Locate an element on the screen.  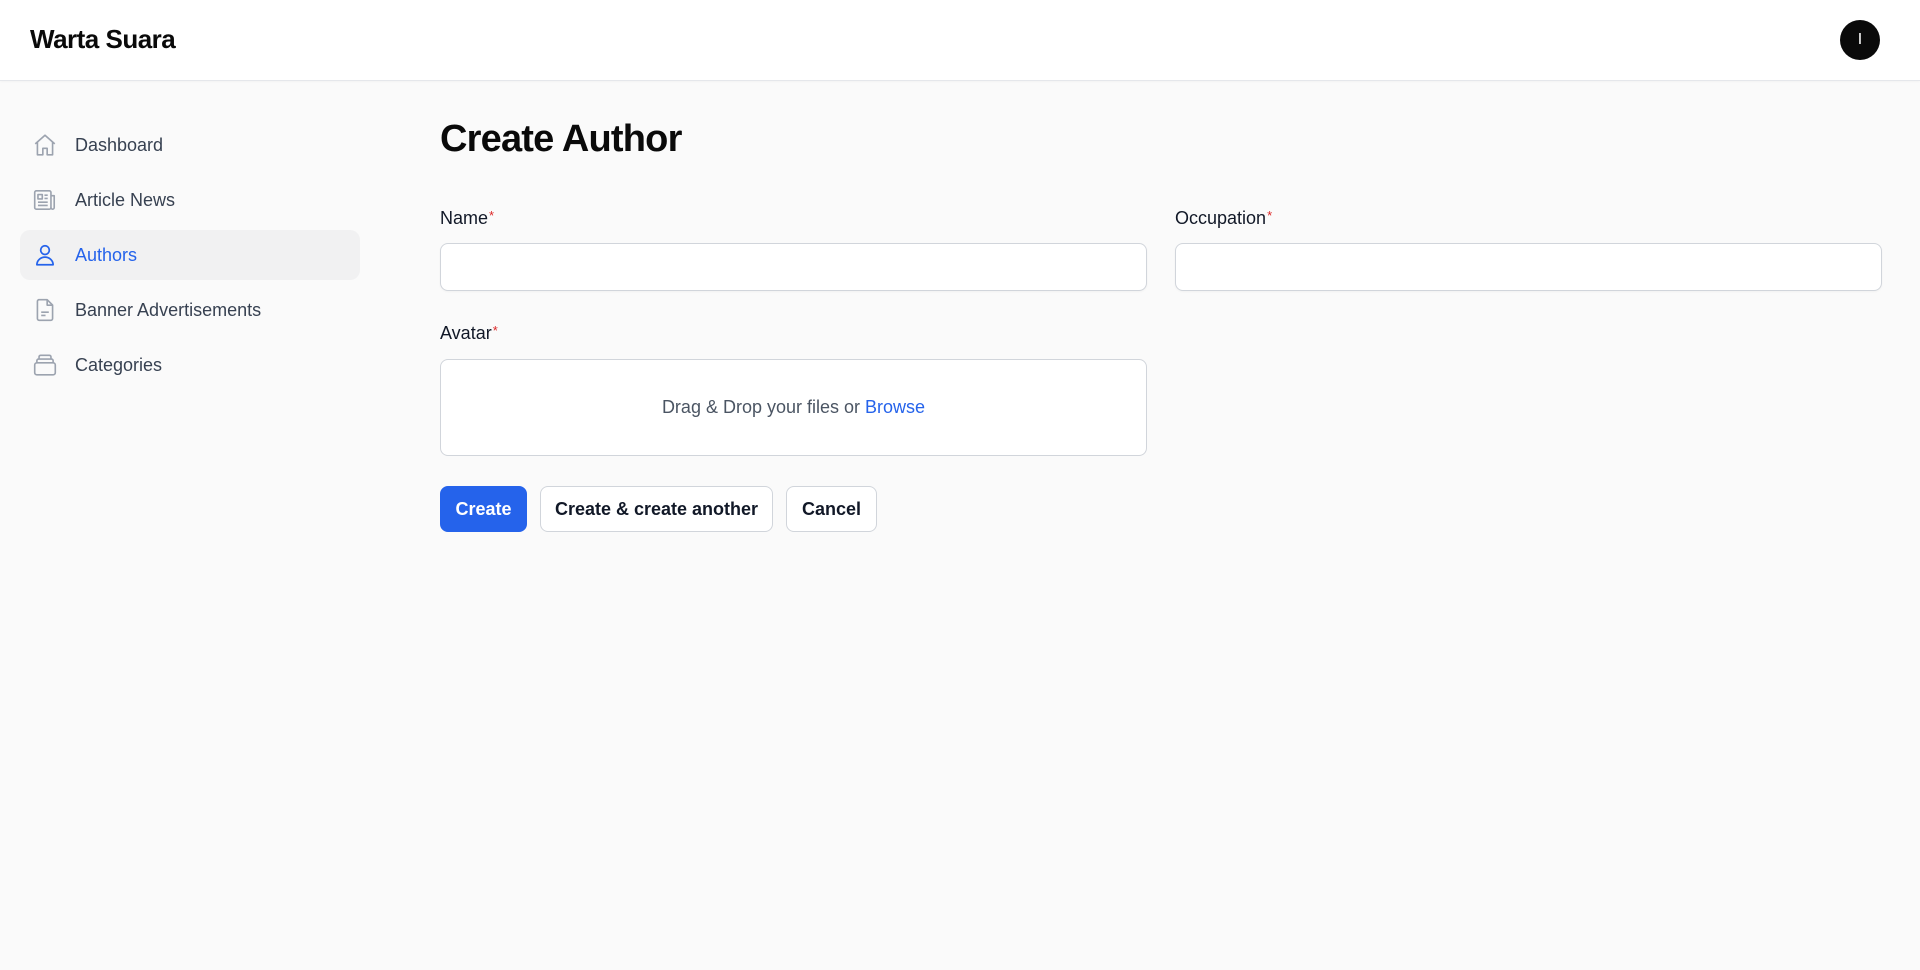
sidebar-item-categories: Categories is located at coordinates (190, 365).